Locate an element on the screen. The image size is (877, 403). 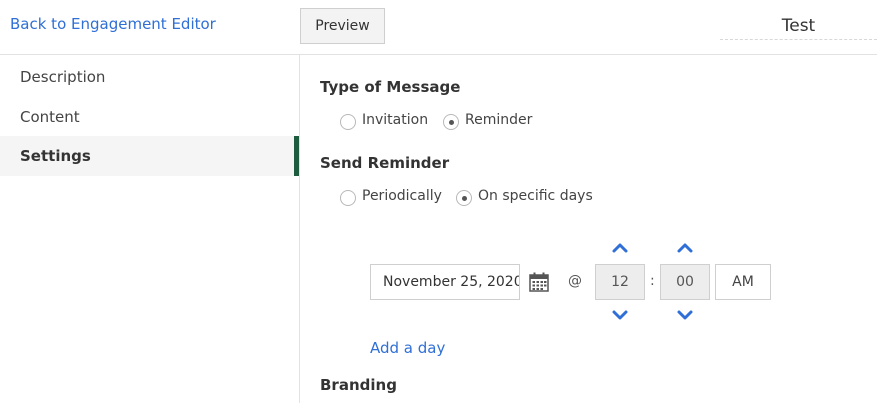
am-pm-toggle-button: AM is located at coordinates (743, 282).